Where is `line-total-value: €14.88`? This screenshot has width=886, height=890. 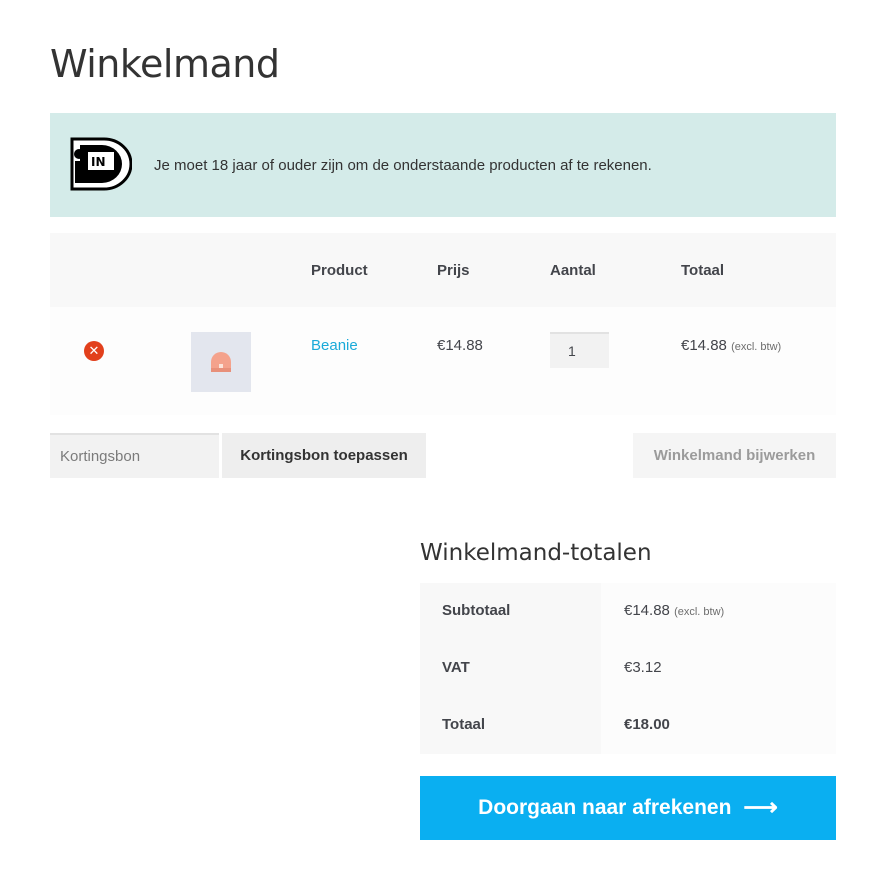
line-total-value: €14.88 is located at coordinates (704, 345).